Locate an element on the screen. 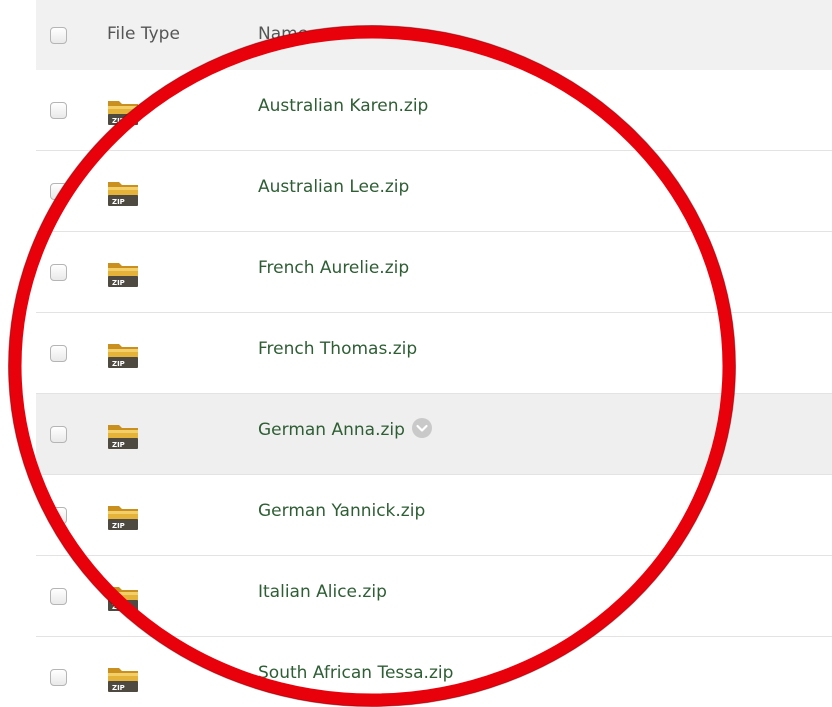 This screenshot has width=832, height=707. table-row: ZIP French Thomas.zip is located at coordinates (434, 353).